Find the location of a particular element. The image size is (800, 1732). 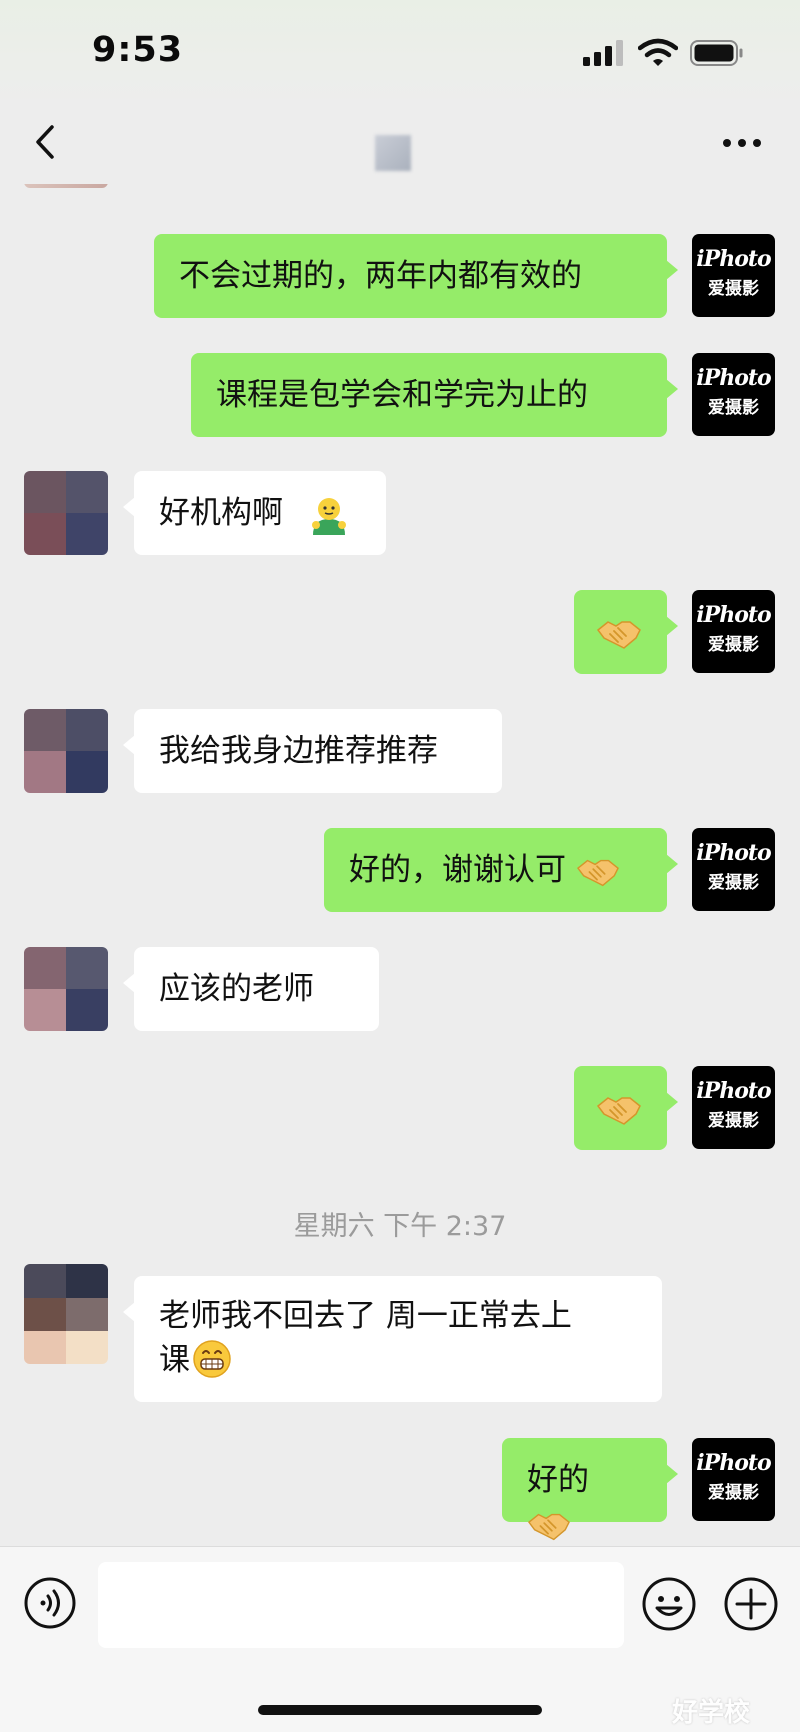

message-text: 课程是包学会和学完为止的 is located at coordinates (402, 395).